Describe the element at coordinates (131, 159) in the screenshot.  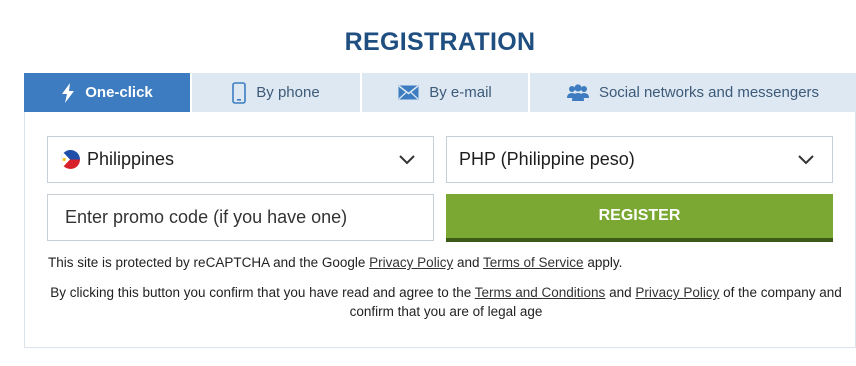
I see `country-value: Philippines` at that location.